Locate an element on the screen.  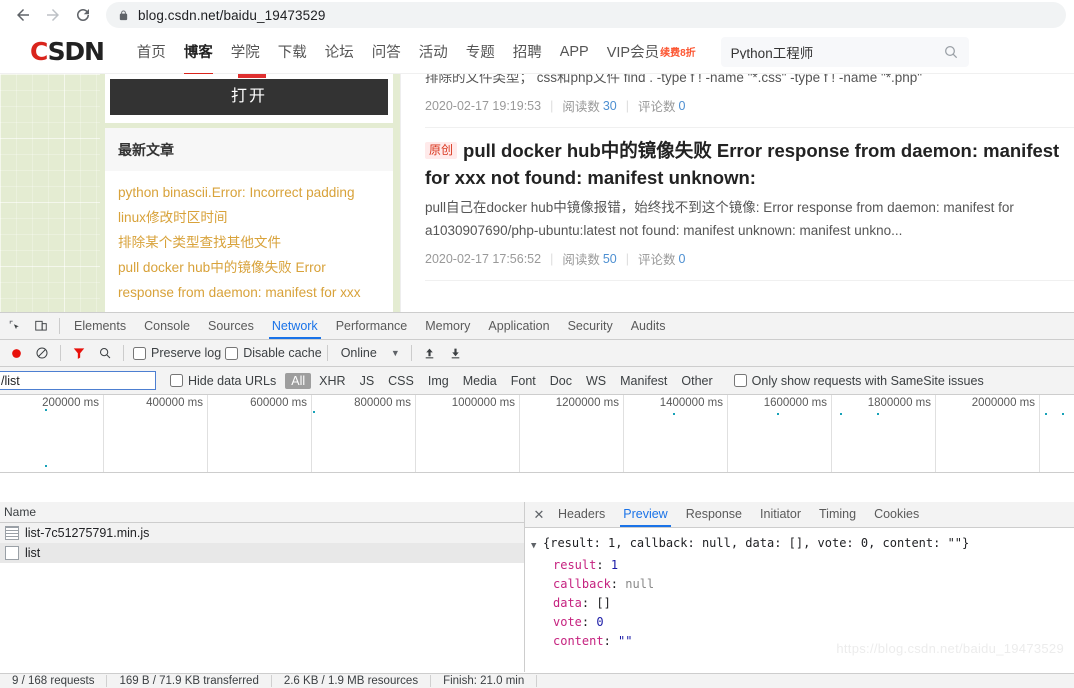
tab-console: Console is located at coordinates (167, 326).